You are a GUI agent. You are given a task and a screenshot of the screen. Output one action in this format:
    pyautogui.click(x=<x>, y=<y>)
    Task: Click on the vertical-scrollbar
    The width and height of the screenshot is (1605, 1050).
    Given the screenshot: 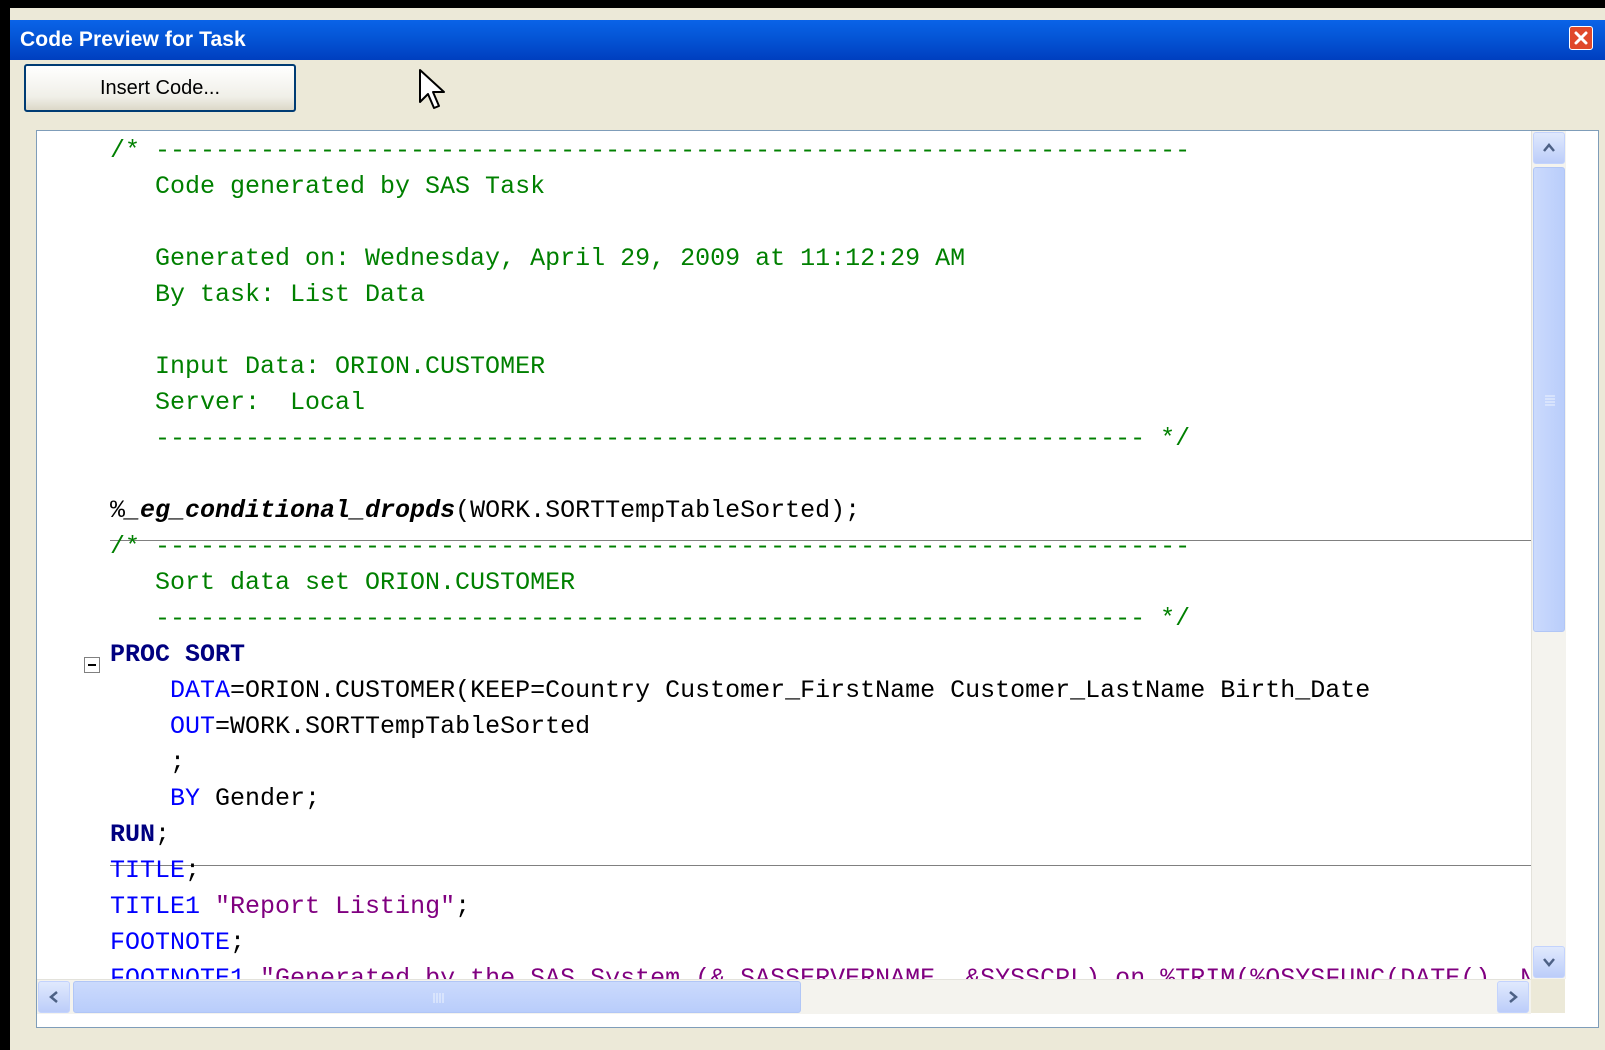 What is the action you would take?
    pyautogui.click(x=1548, y=555)
    